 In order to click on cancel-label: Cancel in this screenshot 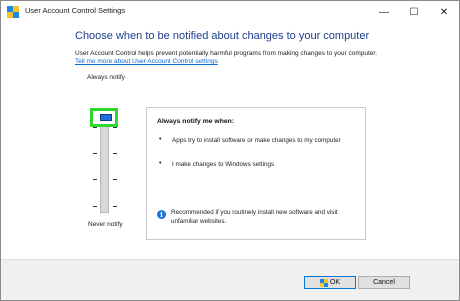, I will do `click(384, 282)`.